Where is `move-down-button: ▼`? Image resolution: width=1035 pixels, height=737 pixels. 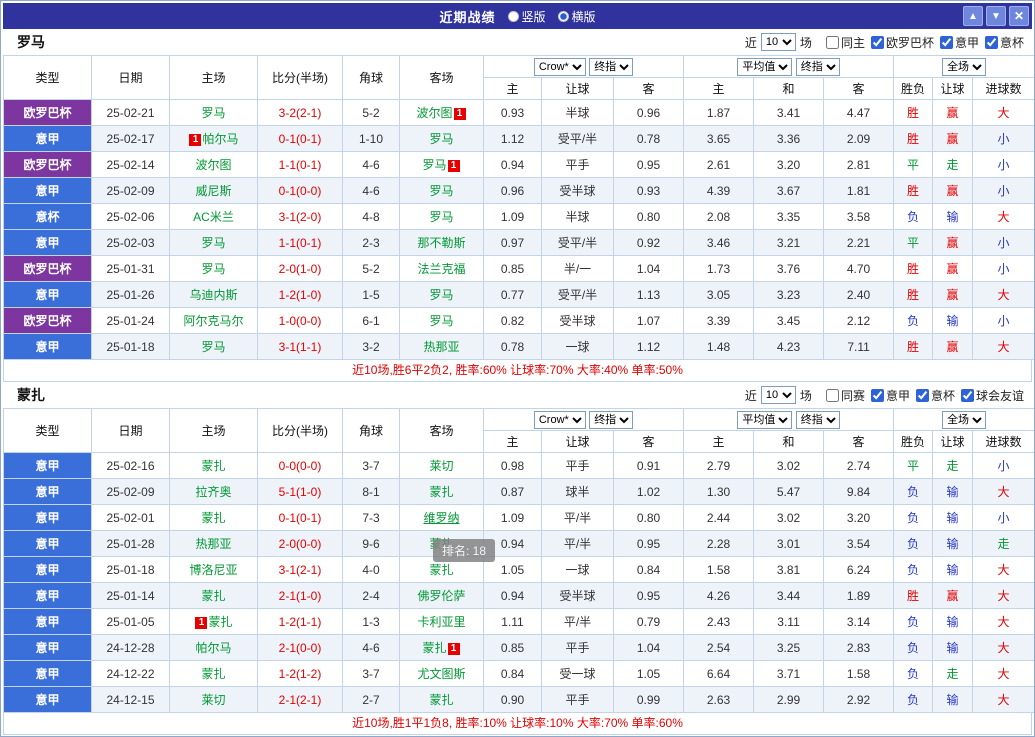 move-down-button: ▼ is located at coordinates (996, 16).